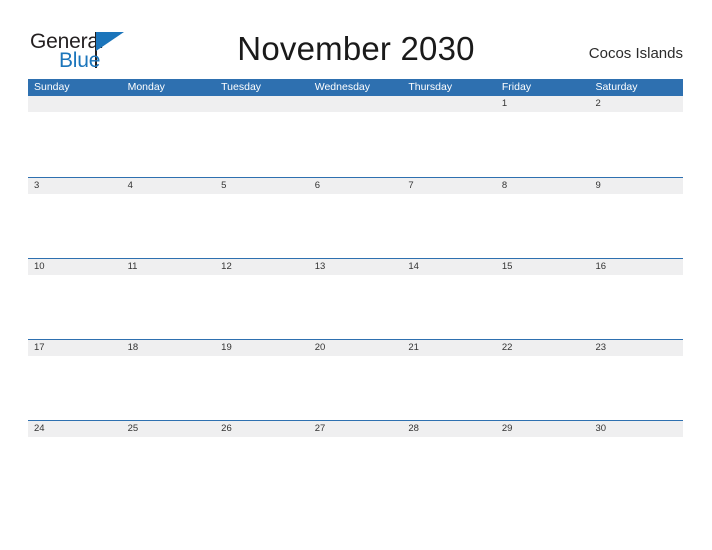 The width and height of the screenshot is (712, 550). Describe the element at coordinates (342, 87) in the screenshot. I see `weekday-wednesday: Wednesday` at that location.